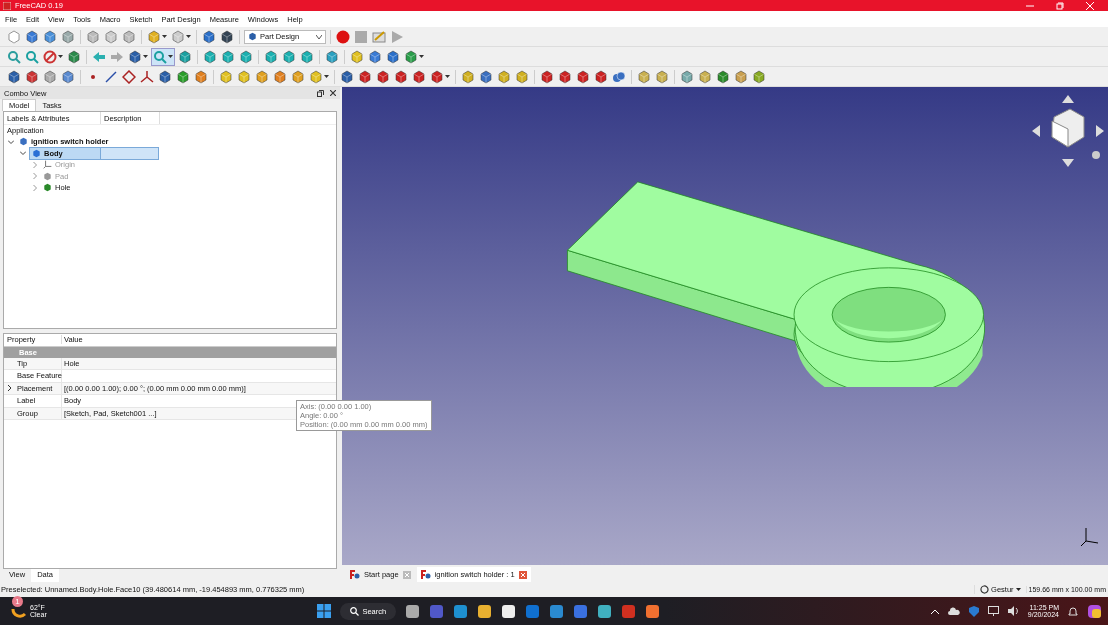 This screenshot has height=625, width=1108. Describe the element at coordinates (973, 611) in the screenshot. I see `shield-icon` at that location.